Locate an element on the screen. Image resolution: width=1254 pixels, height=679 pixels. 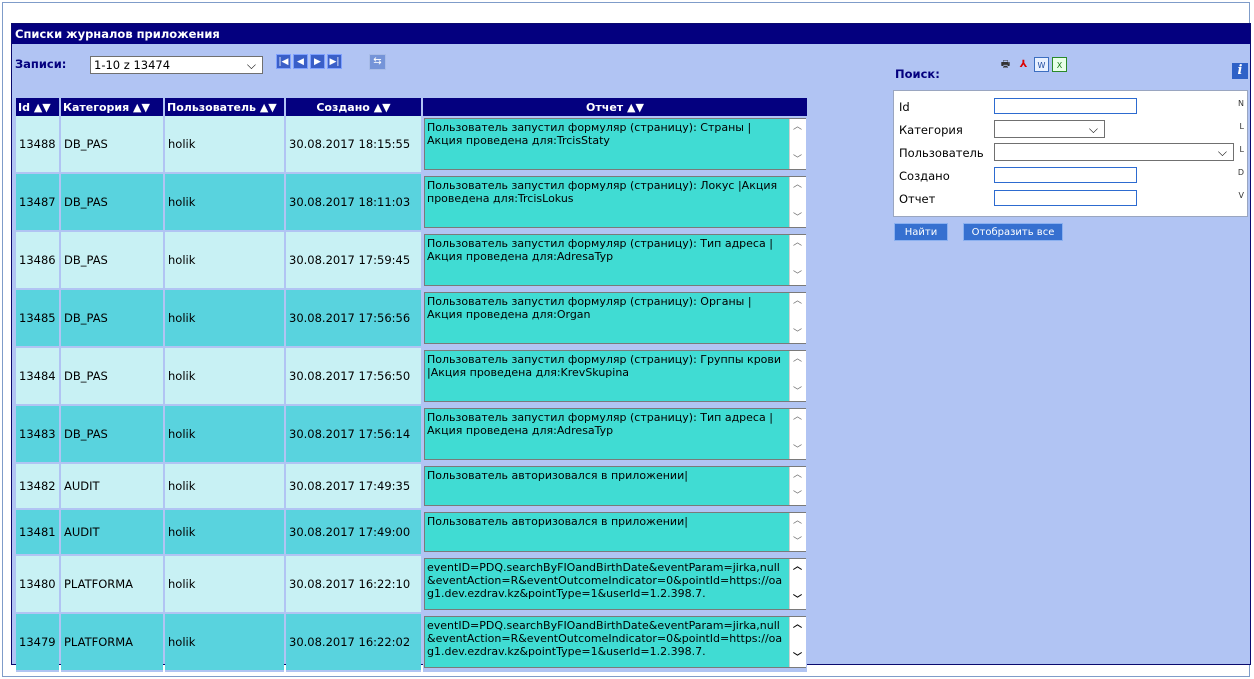
search-report-input is located at coordinates (1065, 198).